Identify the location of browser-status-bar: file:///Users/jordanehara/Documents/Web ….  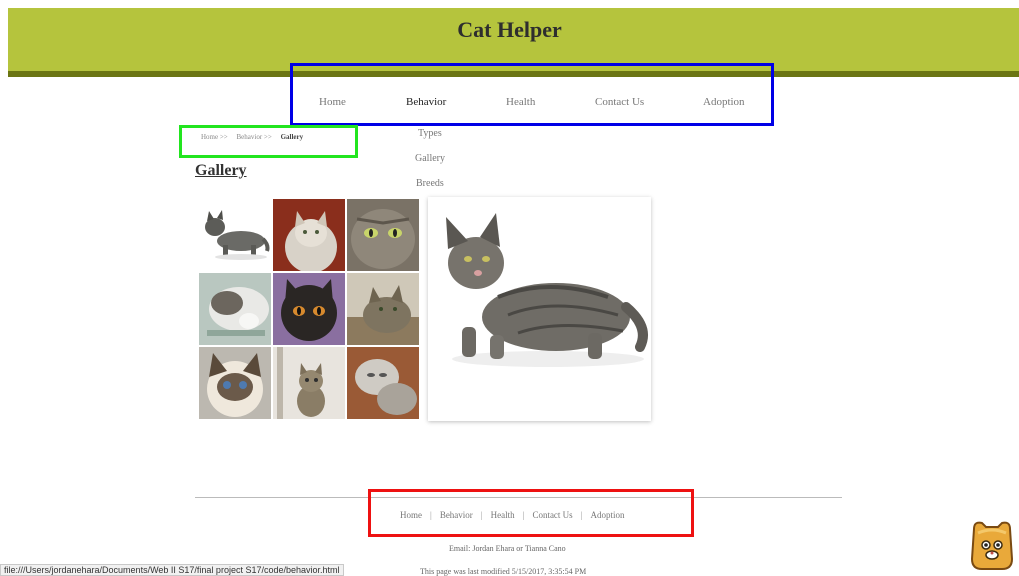
(172, 570).